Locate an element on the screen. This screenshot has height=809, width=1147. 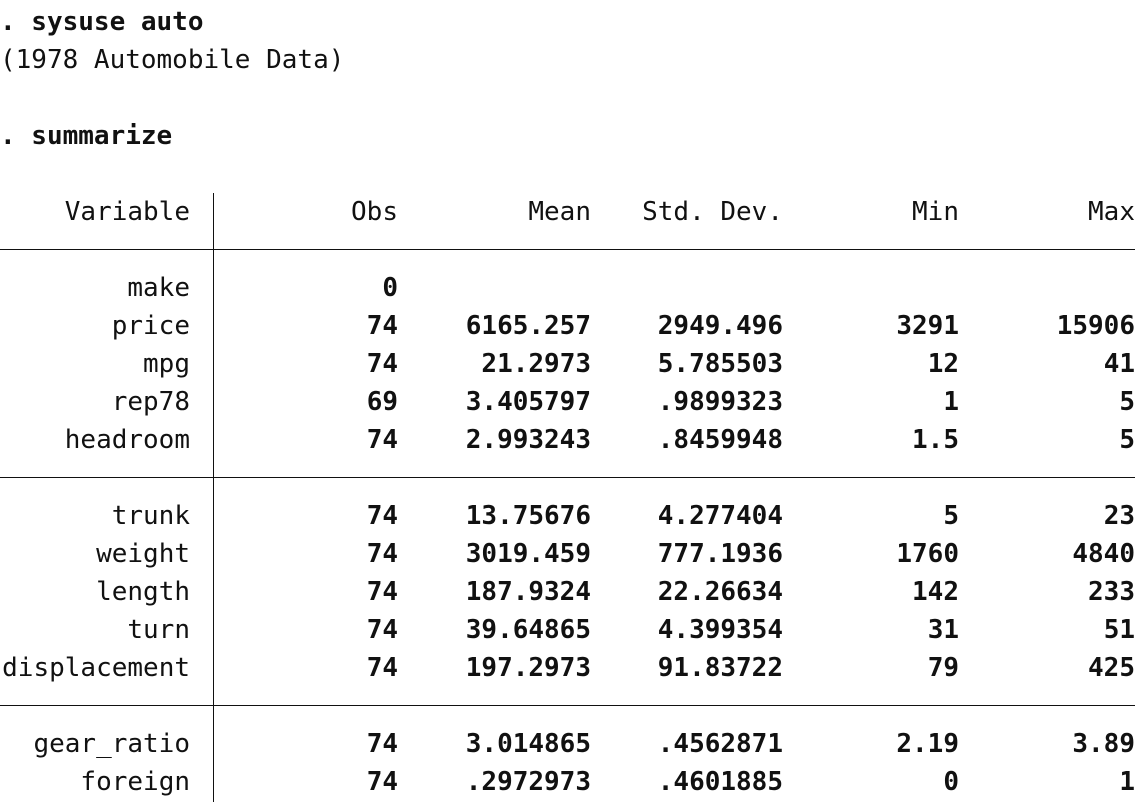
header-mean: Mean is located at coordinates (559, 212).